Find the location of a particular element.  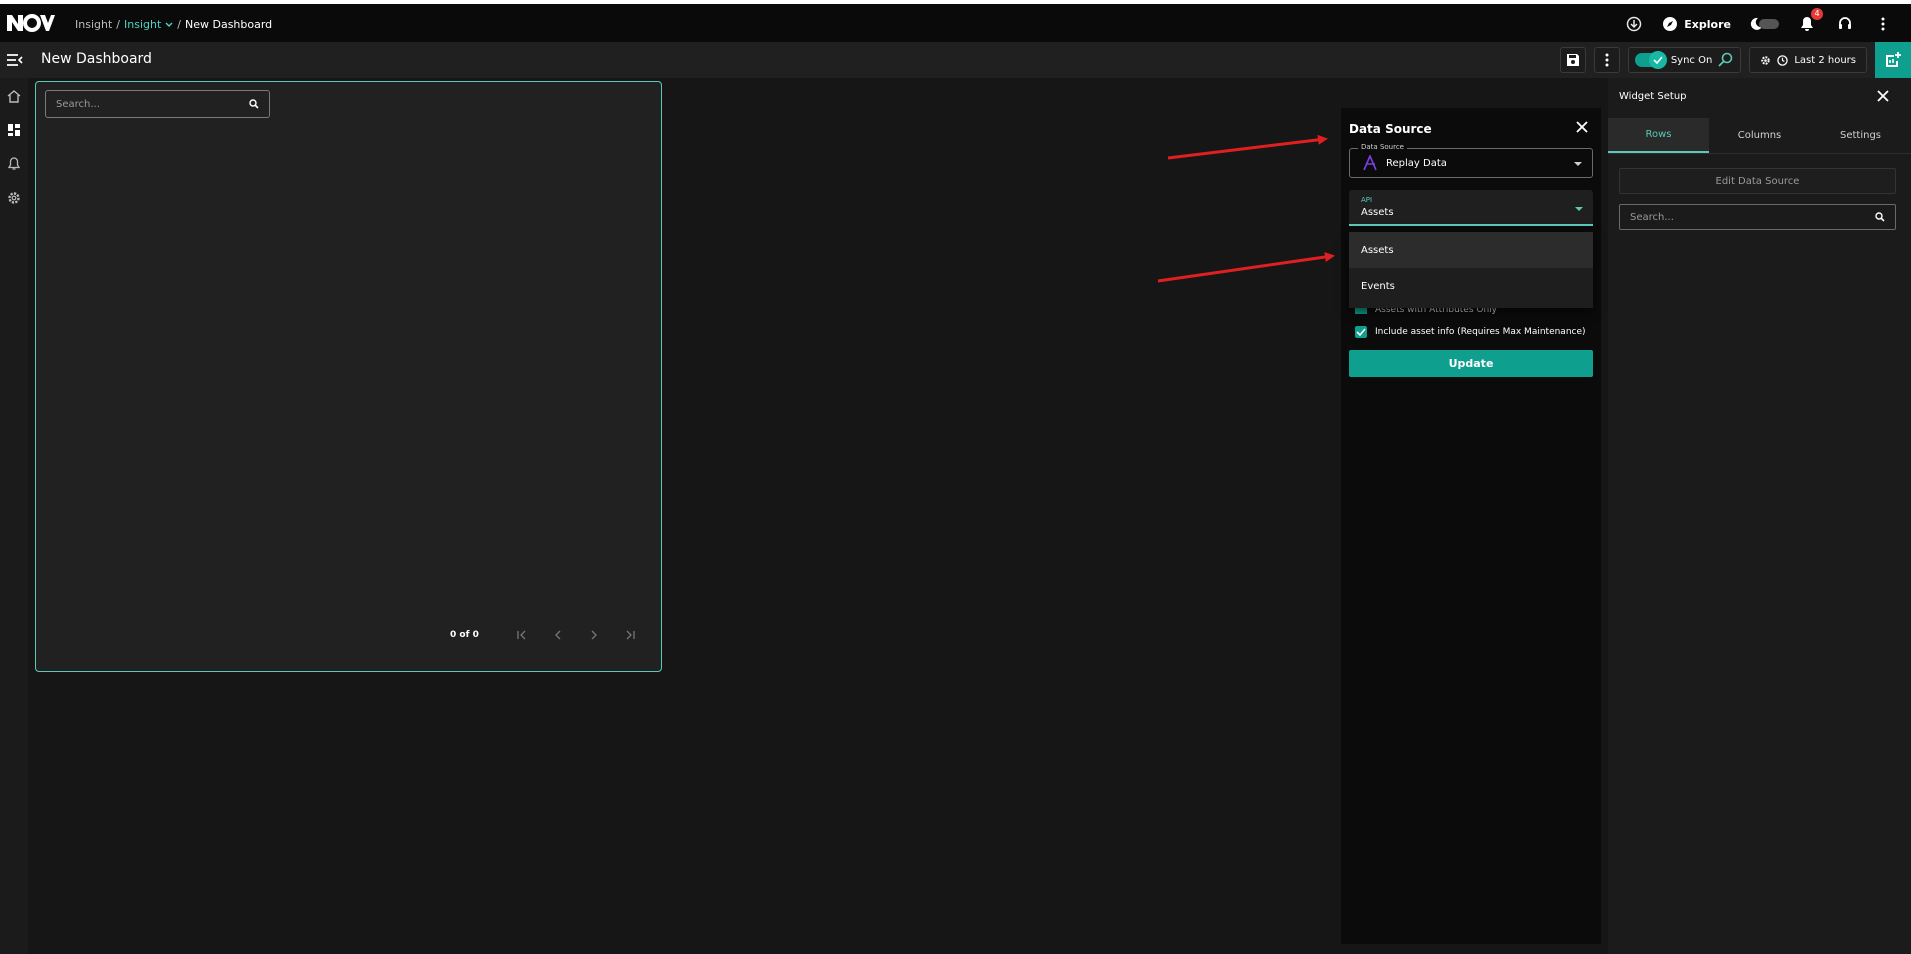

save-button is located at coordinates (1572, 60).